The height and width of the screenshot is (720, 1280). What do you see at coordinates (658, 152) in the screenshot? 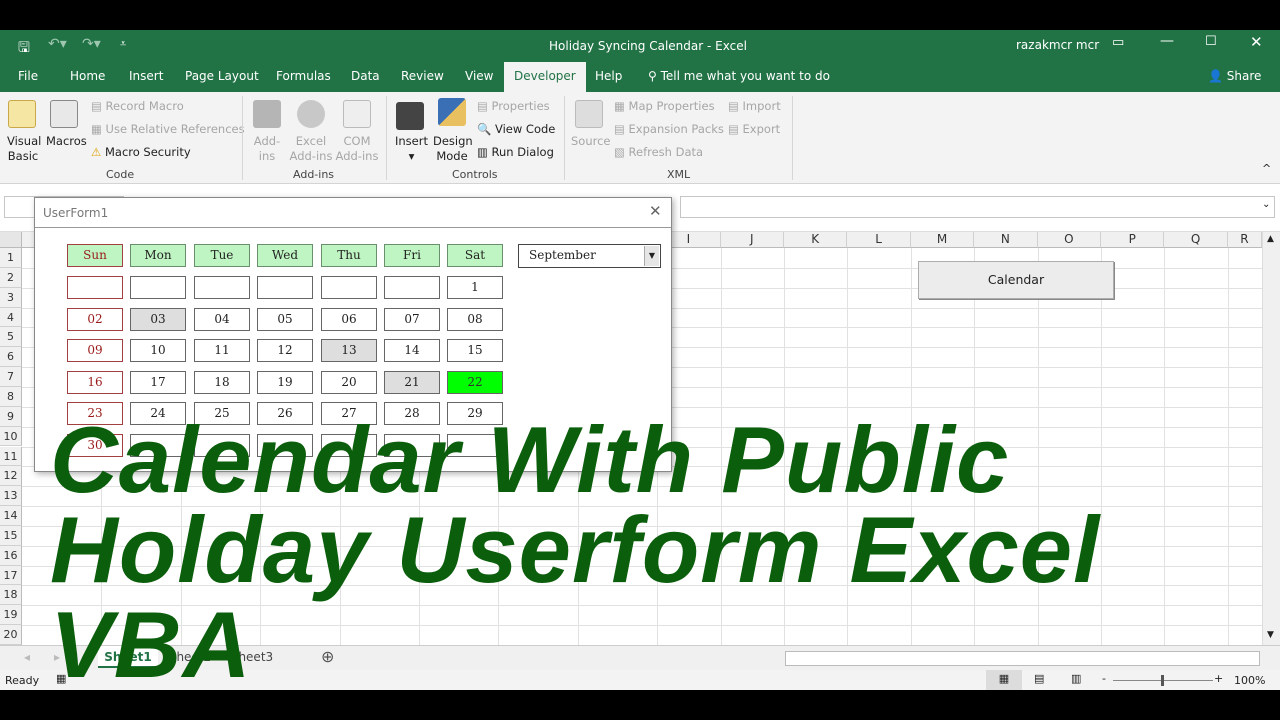
I see `refresh-data-button: ▧ Refresh Data` at bounding box center [658, 152].